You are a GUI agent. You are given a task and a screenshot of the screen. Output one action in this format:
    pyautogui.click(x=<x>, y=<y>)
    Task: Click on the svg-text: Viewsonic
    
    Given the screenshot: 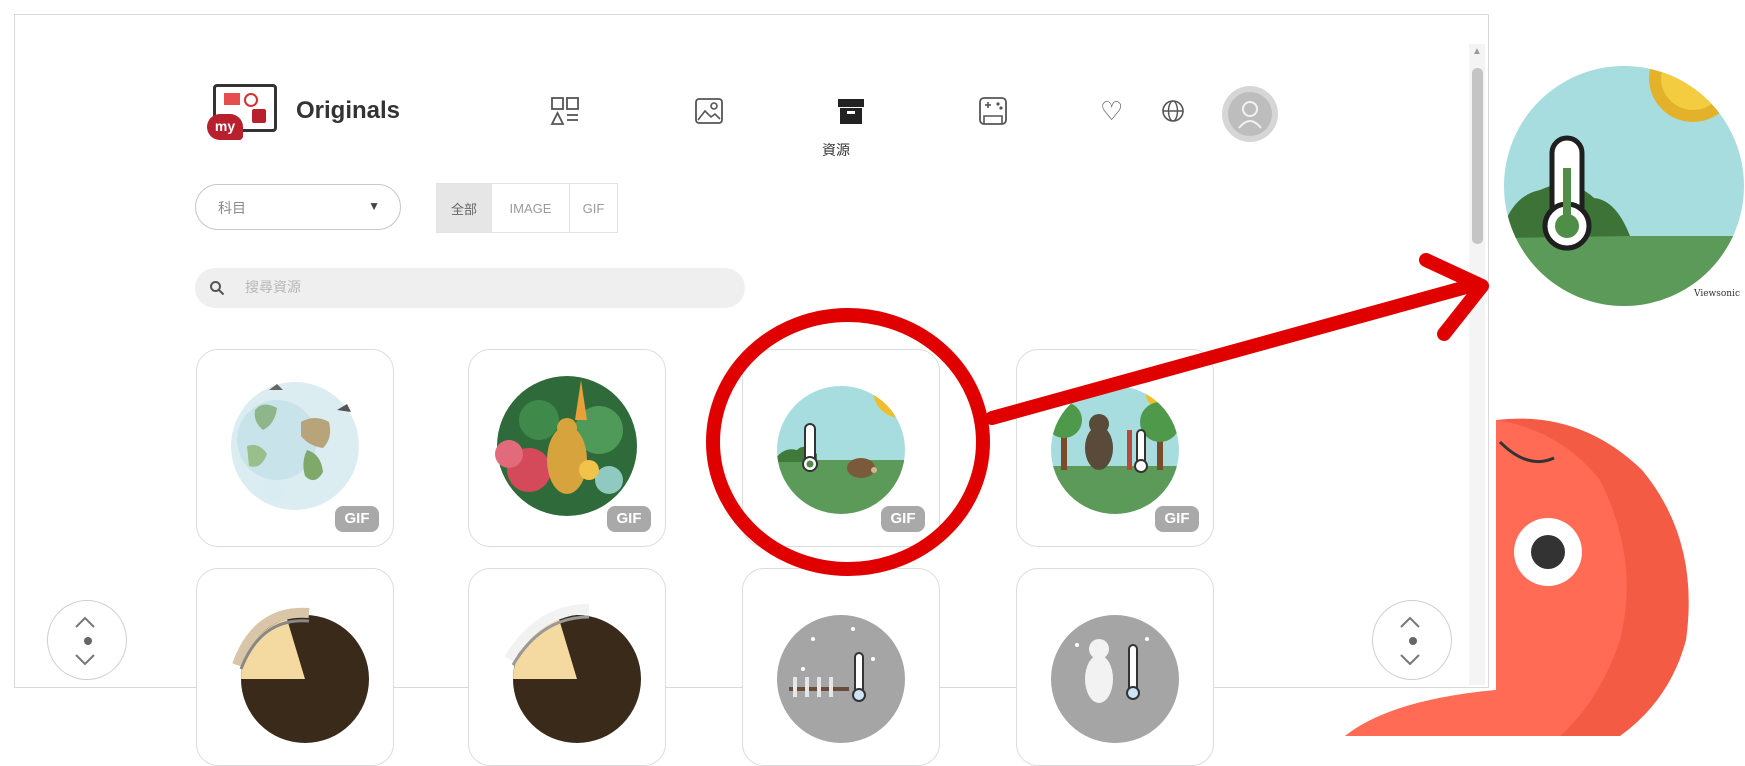 What is the action you would take?
    pyautogui.click(x=1716, y=294)
    